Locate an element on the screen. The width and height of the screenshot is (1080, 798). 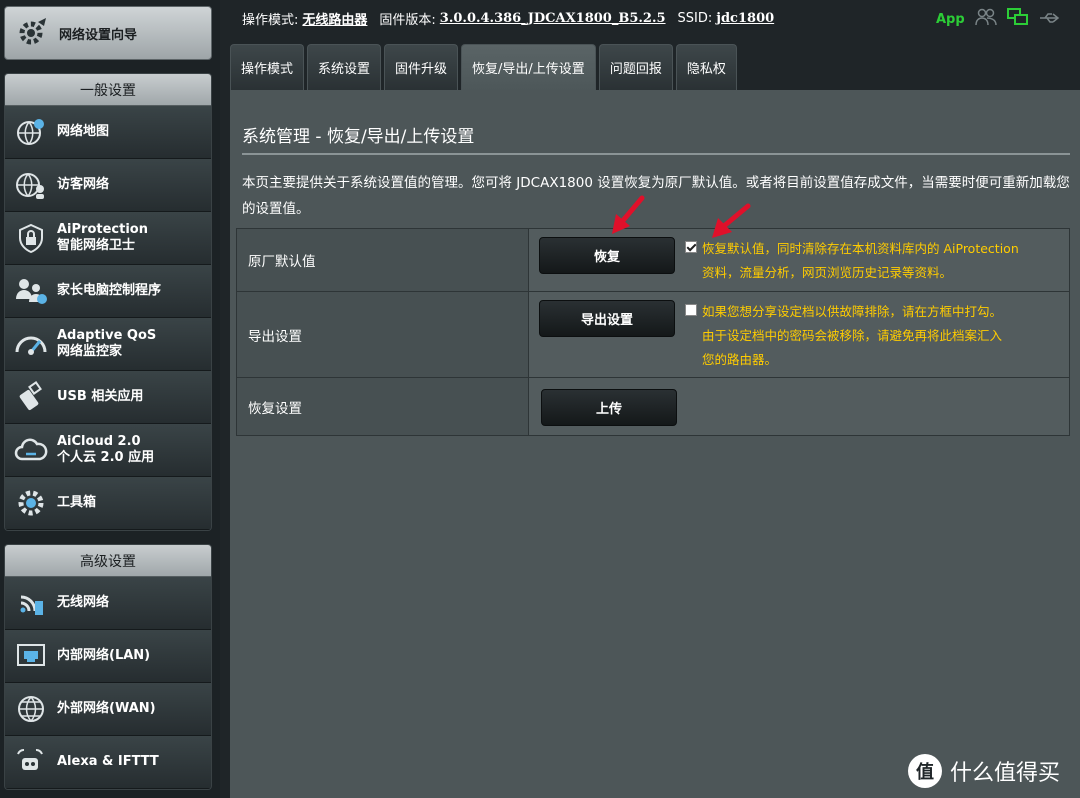
lan-port-icon is located at coordinates (31, 656).